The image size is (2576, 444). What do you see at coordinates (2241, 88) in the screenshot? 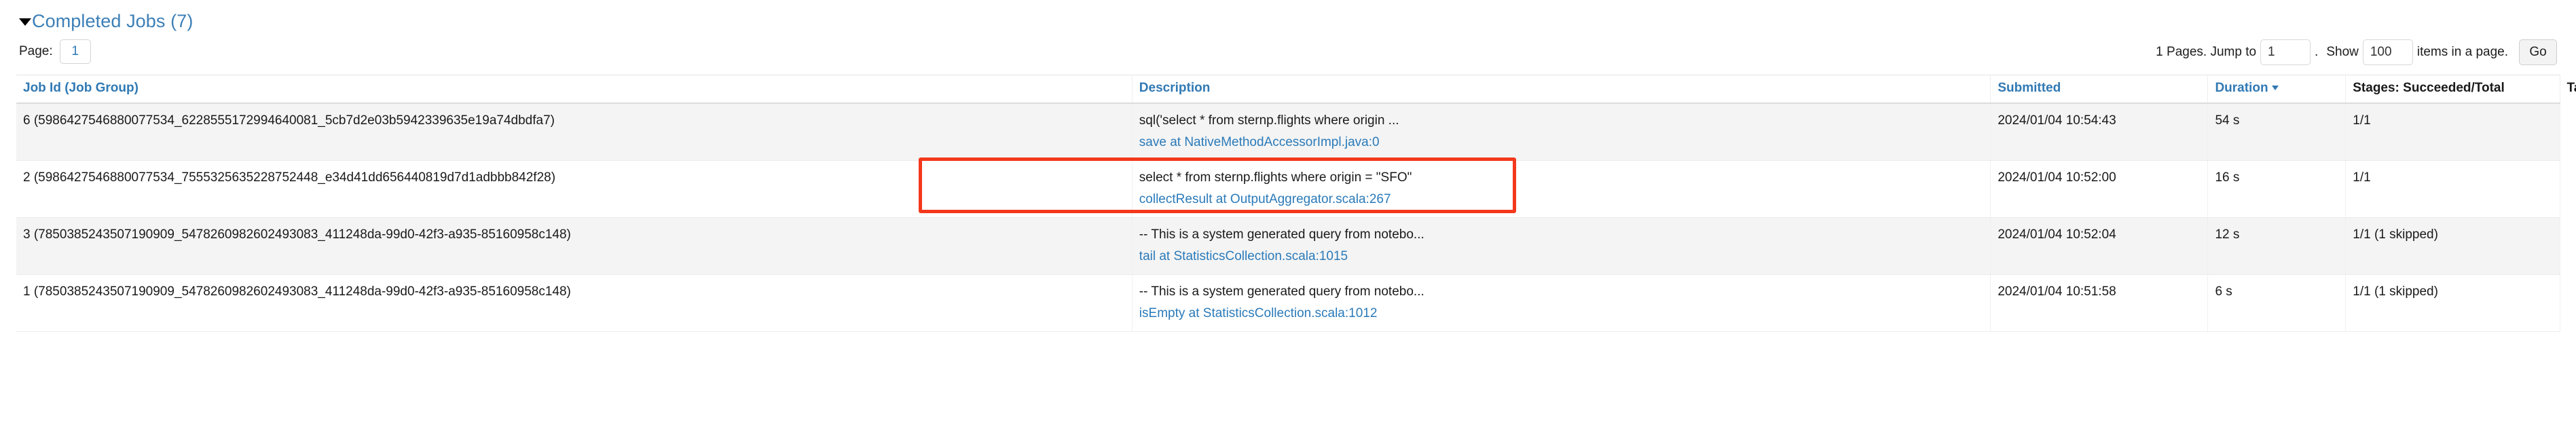
I see `column-header-duration-label: Duration` at bounding box center [2241, 88].